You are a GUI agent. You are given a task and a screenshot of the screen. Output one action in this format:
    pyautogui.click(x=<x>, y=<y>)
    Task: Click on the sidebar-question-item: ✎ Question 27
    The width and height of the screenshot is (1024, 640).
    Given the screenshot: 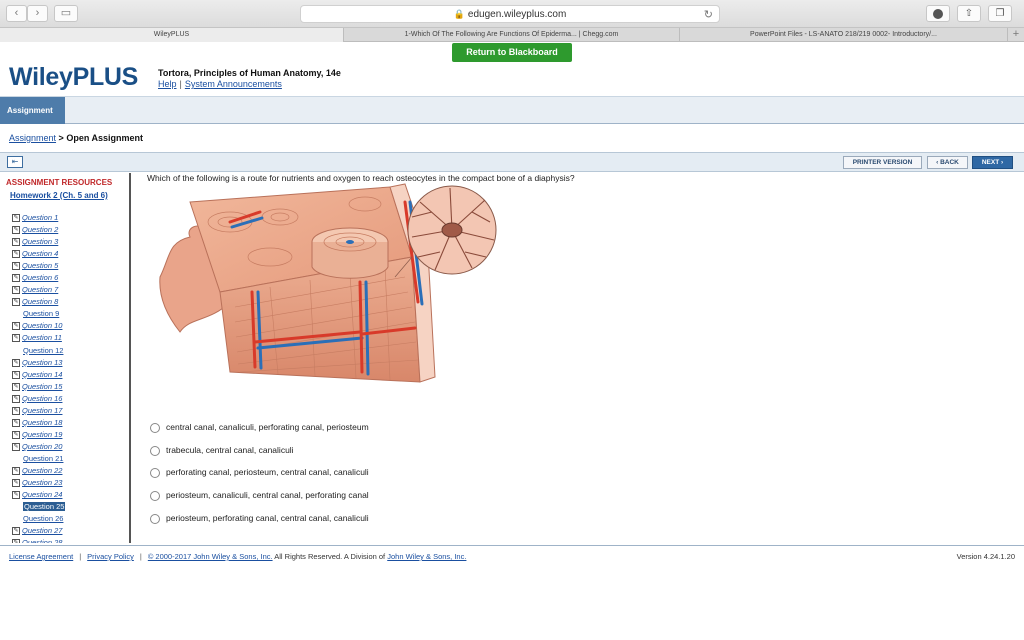 What is the action you would take?
    pyautogui.click(x=69, y=531)
    